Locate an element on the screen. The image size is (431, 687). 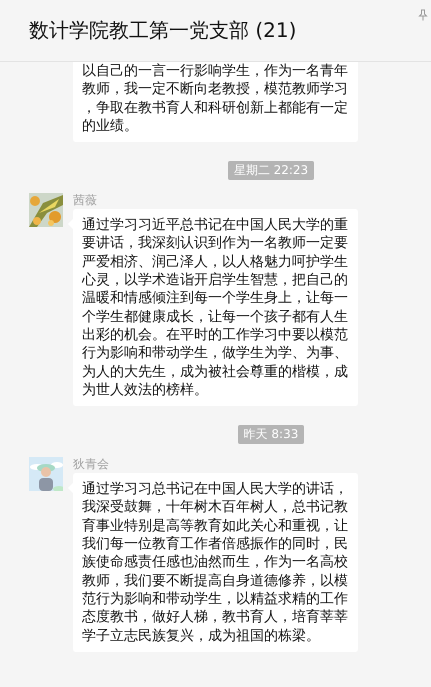
sender-name: 茜薇 is located at coordinates (85, 200).